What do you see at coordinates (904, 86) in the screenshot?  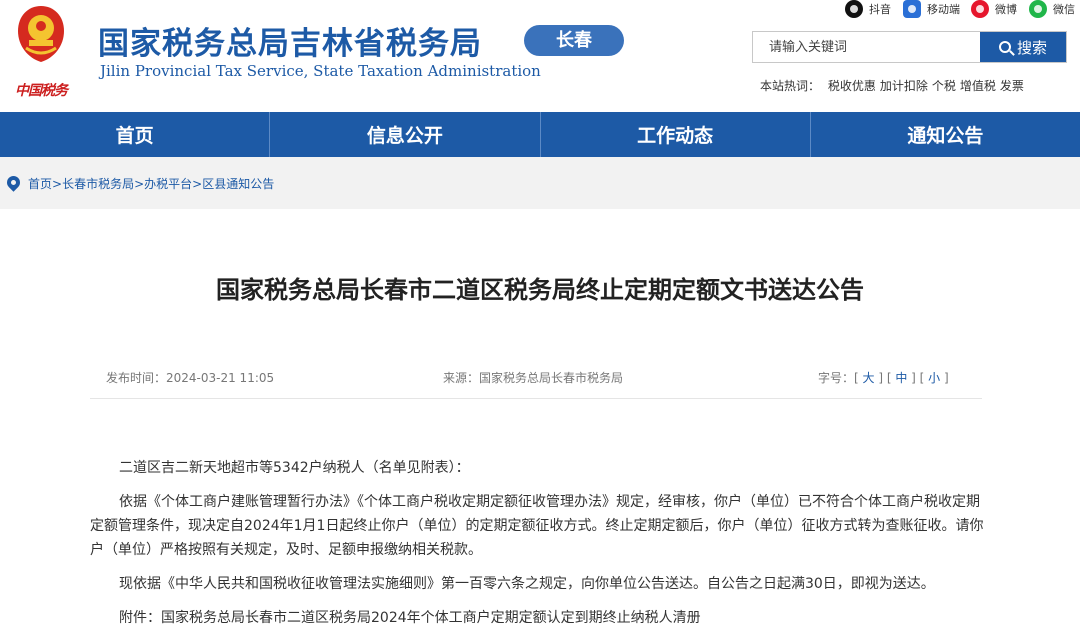 I see `hot-word-link: 加计扣除` at bounding box center [904, 86].